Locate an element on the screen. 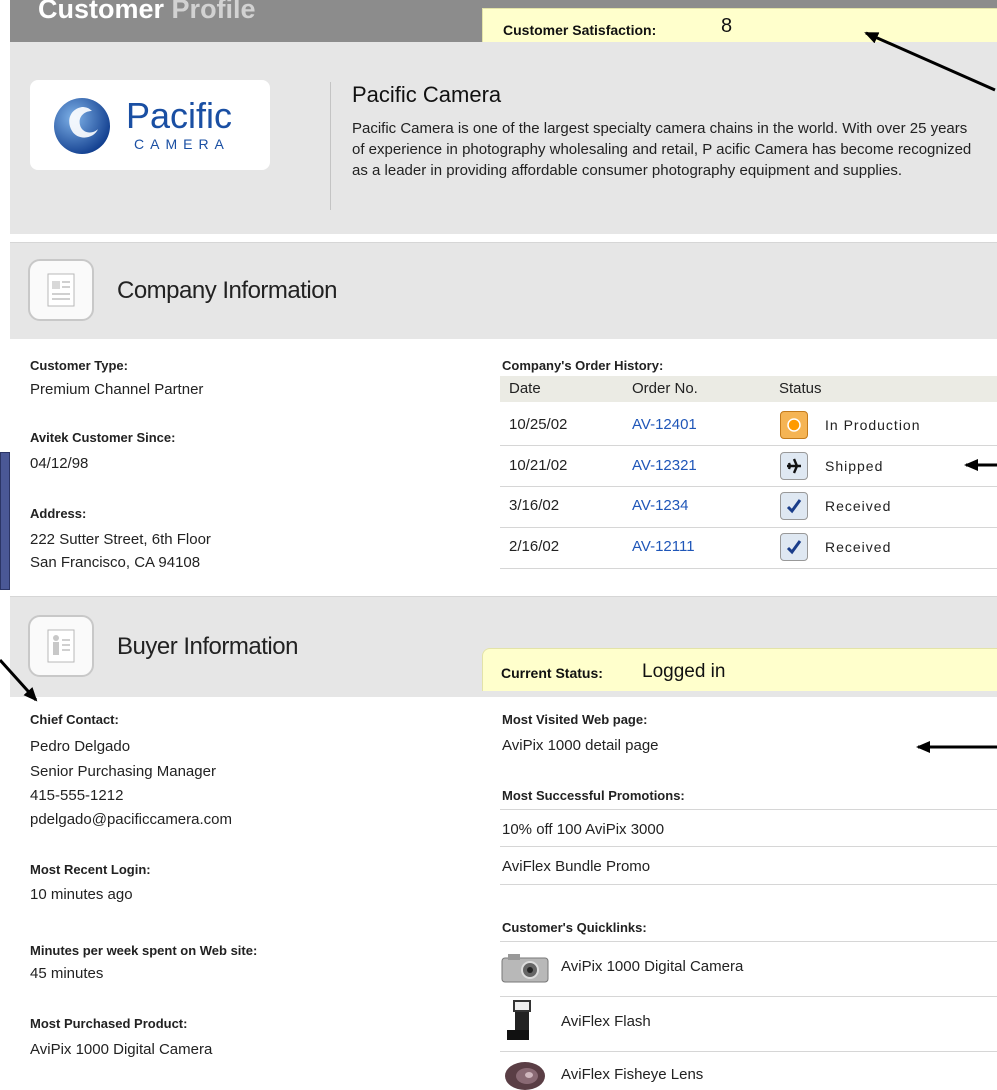 The image size is (997, 1090). arrow-to-satisfaction is located at coordinates (930, 61).